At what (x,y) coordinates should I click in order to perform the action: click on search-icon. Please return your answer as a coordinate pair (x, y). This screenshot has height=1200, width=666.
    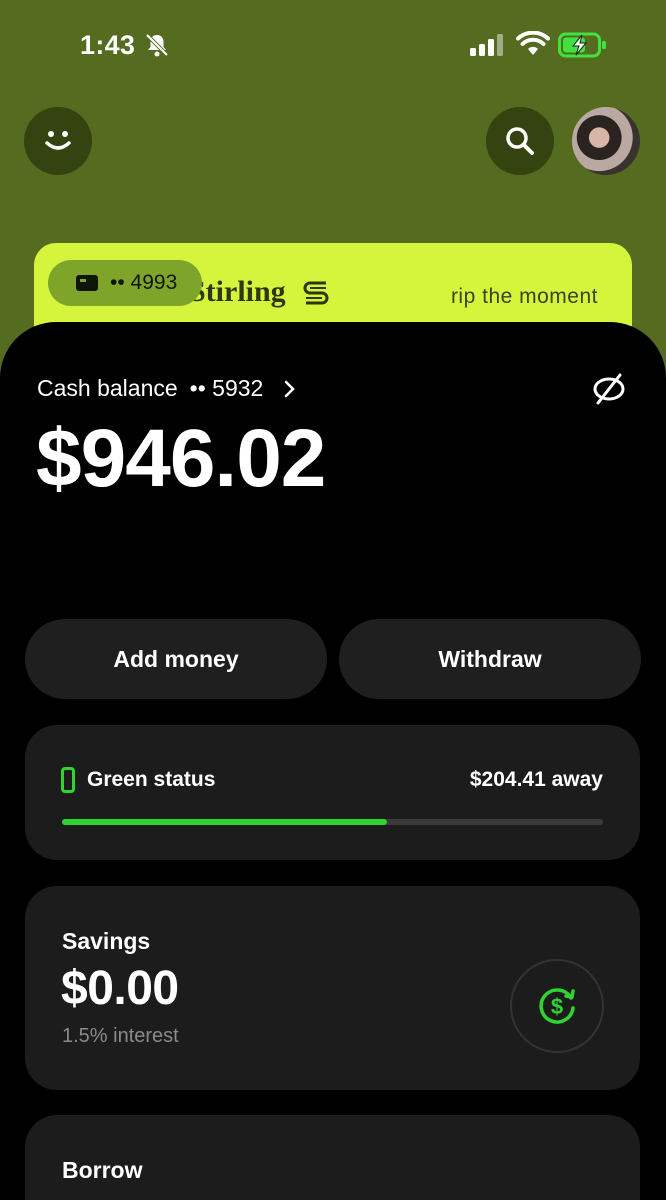
    Looking at the image, I should click on (520, 141).